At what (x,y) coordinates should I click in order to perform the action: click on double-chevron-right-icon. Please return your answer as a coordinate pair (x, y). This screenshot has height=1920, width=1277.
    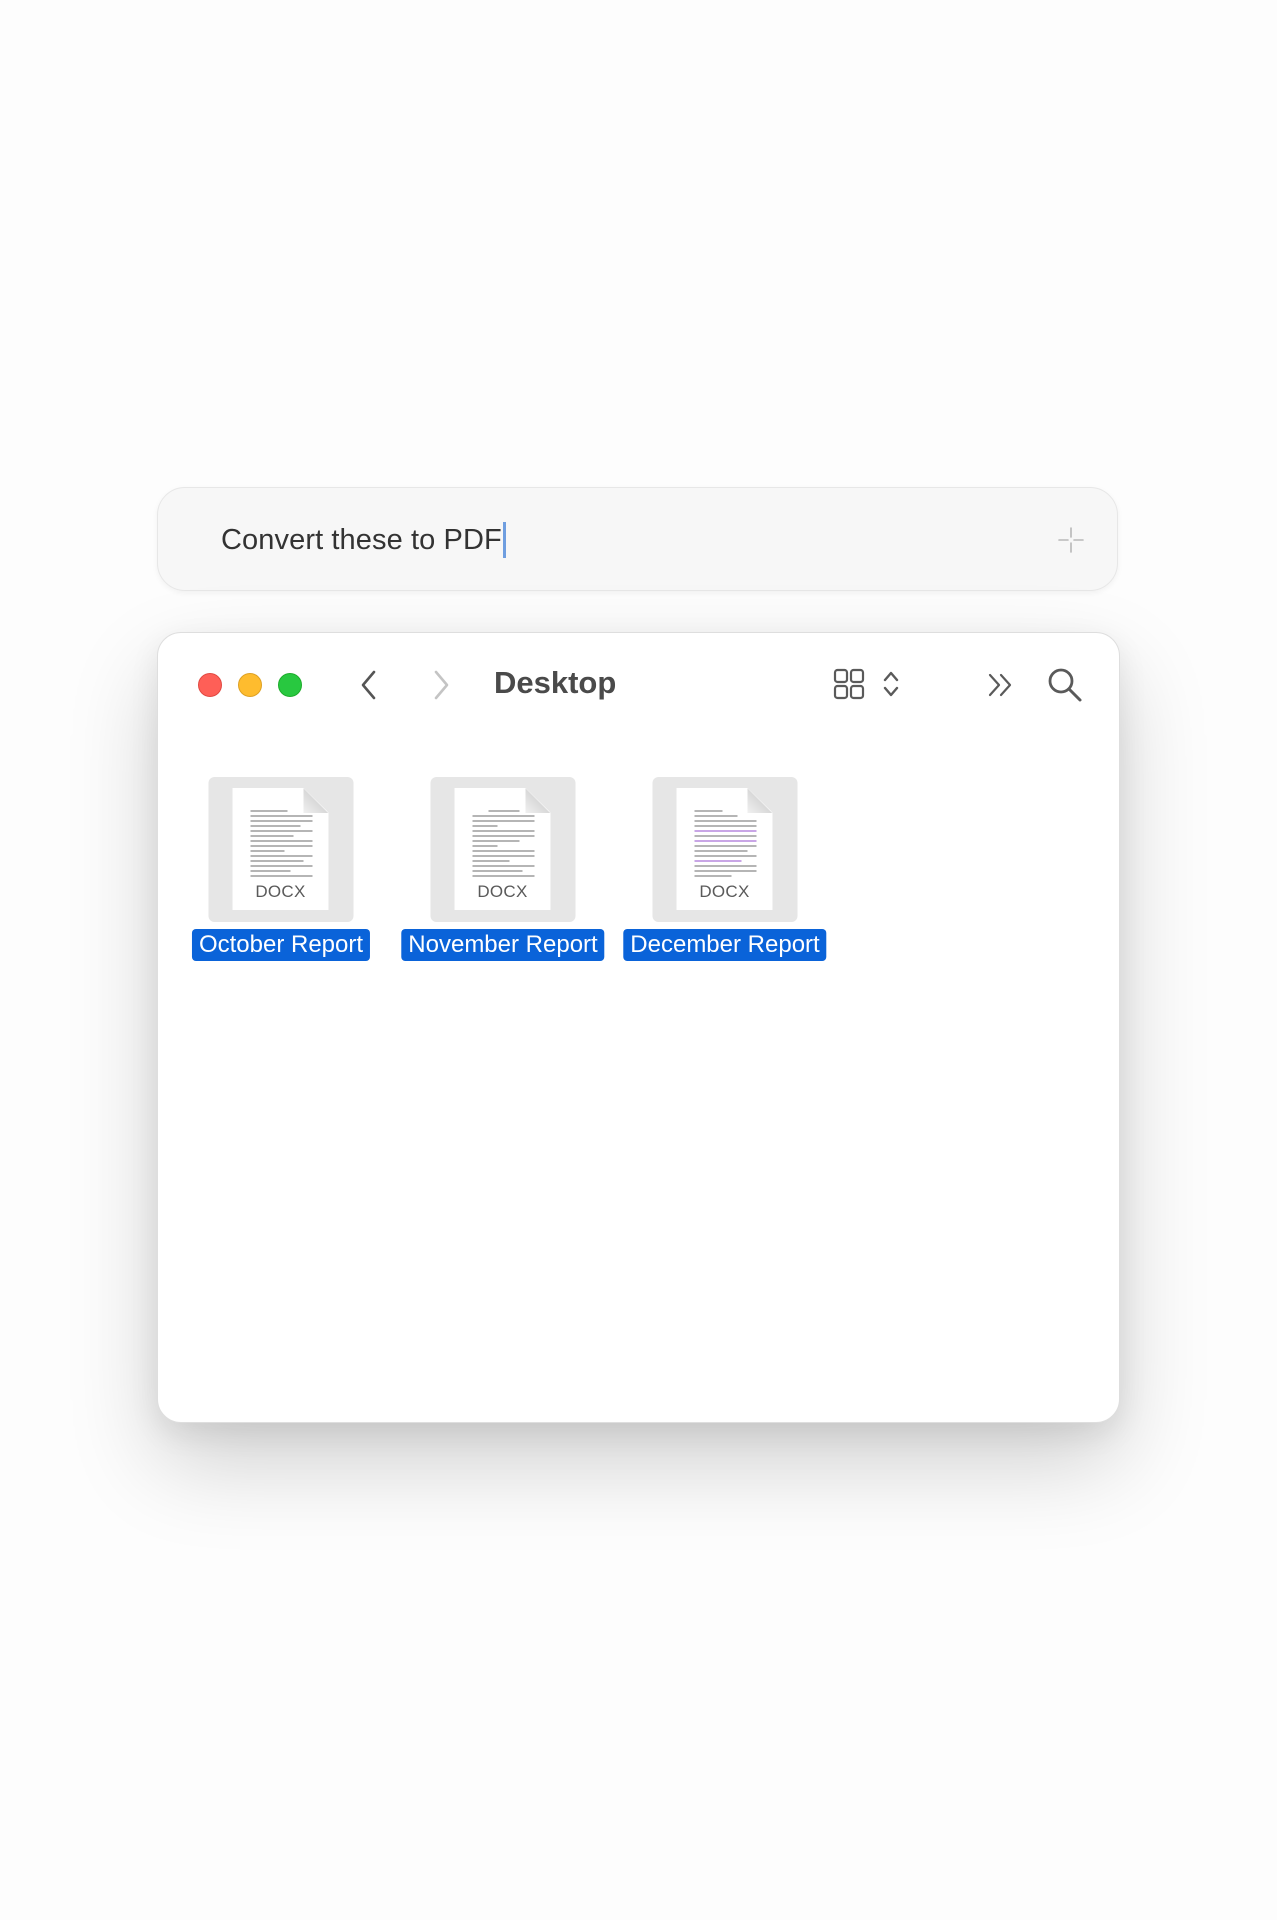
    Looking at the image, I should click on (1001, 685).